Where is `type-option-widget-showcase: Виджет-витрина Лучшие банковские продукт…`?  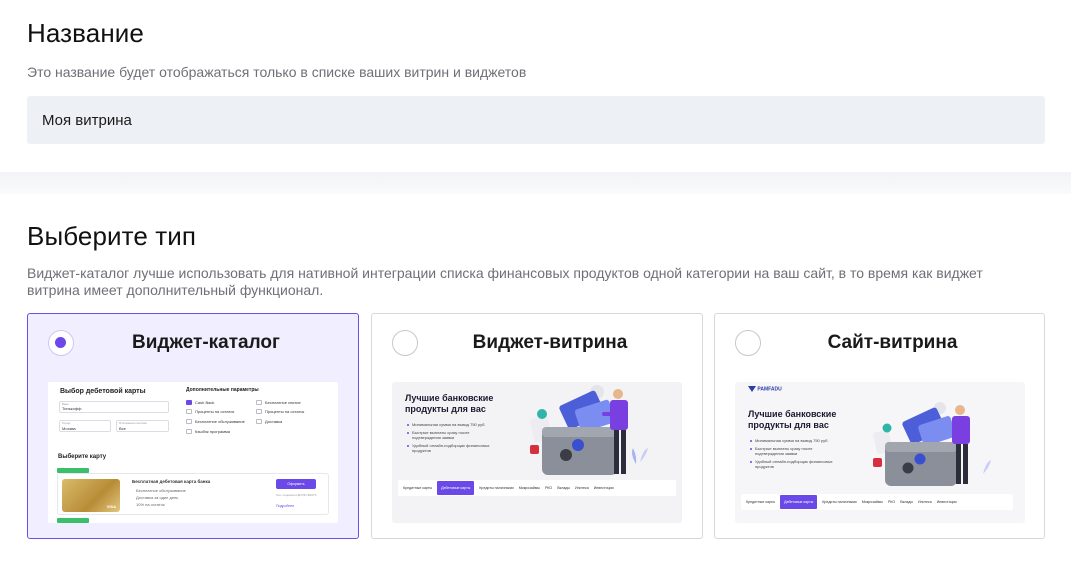
type-option-widget-showcase: Виджет-витрина Лучшие банковские продукт… is located at coordinates (537, 426).